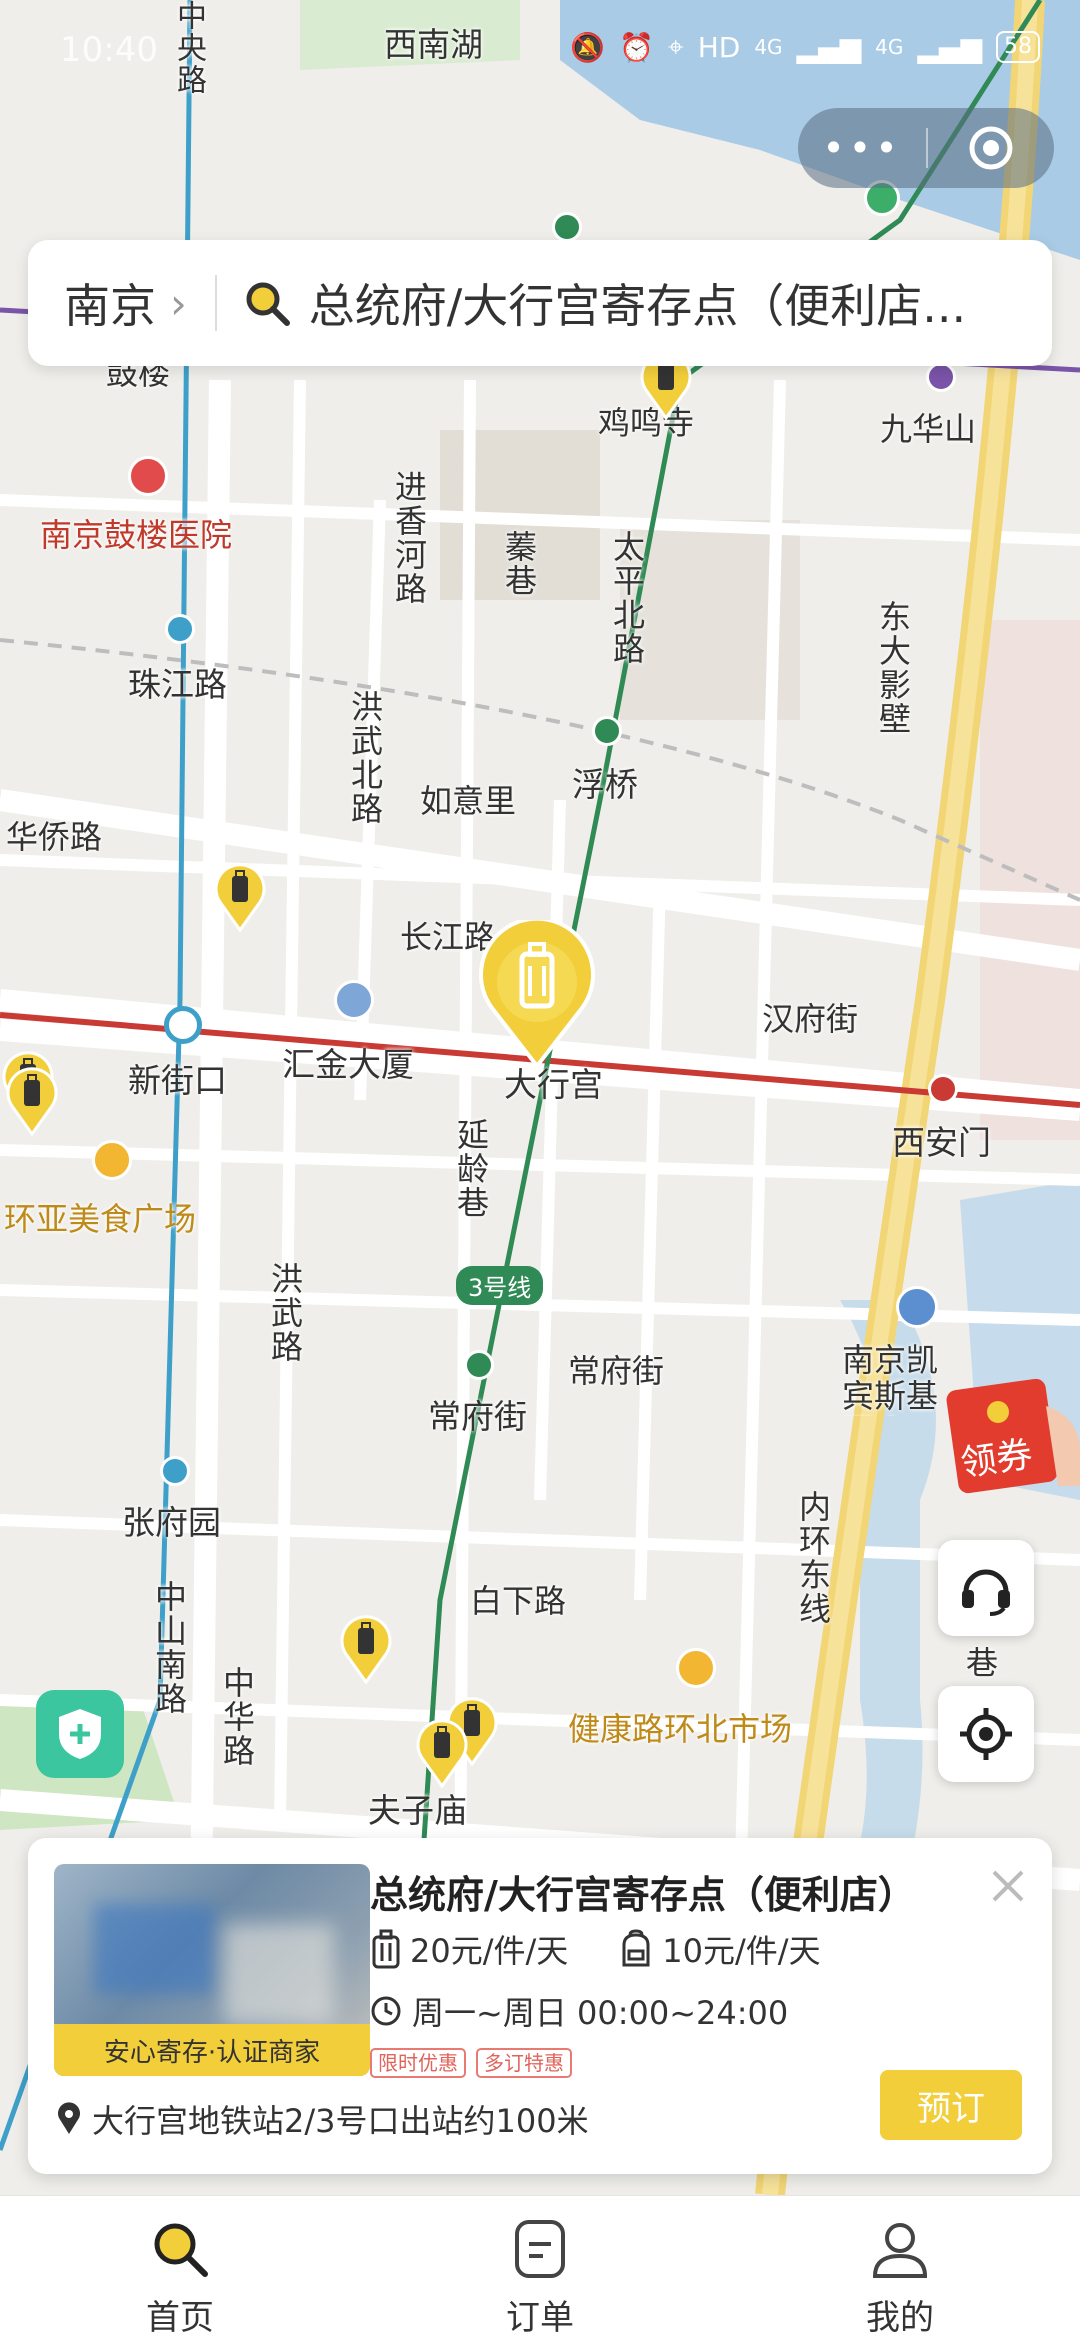 The image size is (1080, 2341). I want to click on map-label: 蓁巷, so click(519, 564).